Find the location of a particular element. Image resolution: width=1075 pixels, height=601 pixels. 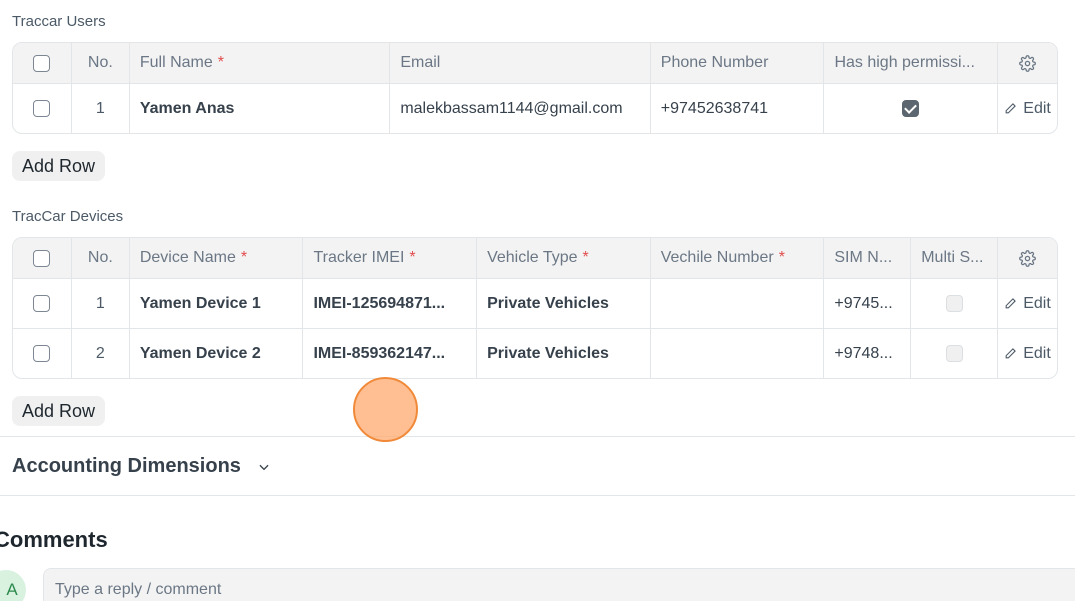

accounting-dimensions-toggle: Accounting Dimensions is located at coordinates (141, 466).